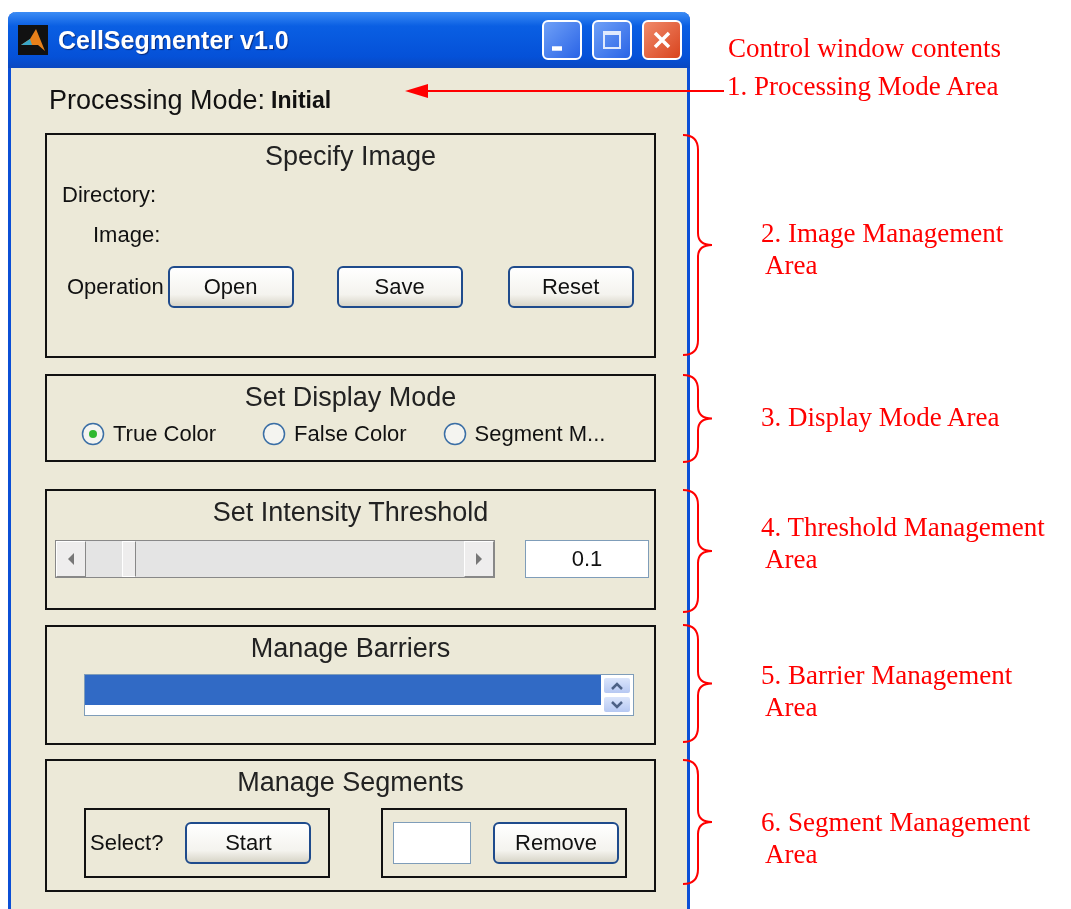 This screenshot has width=1071, height=909. I want to click on select-label: Select?, so click(127, 843).